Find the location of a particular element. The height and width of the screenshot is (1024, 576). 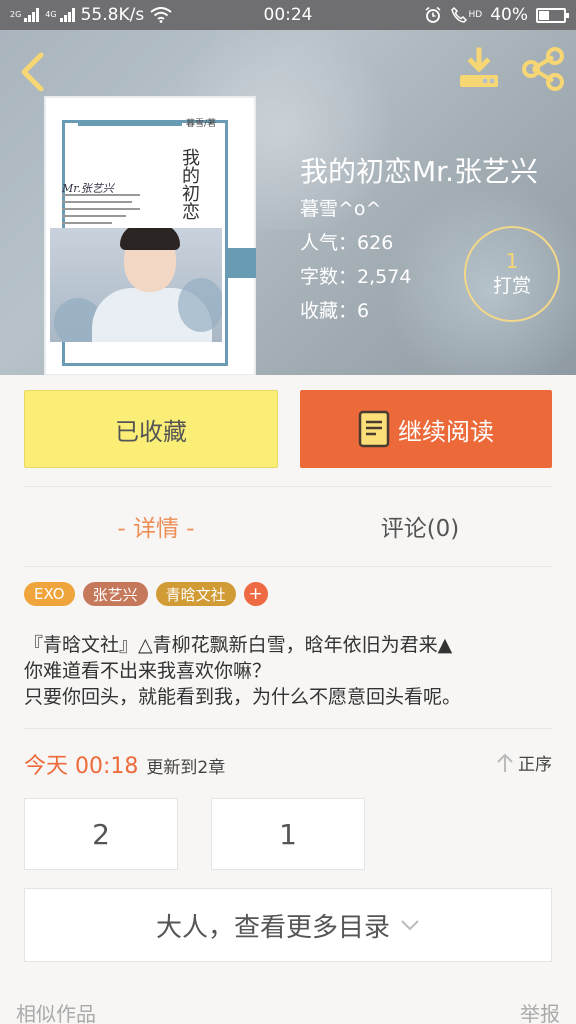

tab-comments: 评论(0) is located at coordinates (420, 526).